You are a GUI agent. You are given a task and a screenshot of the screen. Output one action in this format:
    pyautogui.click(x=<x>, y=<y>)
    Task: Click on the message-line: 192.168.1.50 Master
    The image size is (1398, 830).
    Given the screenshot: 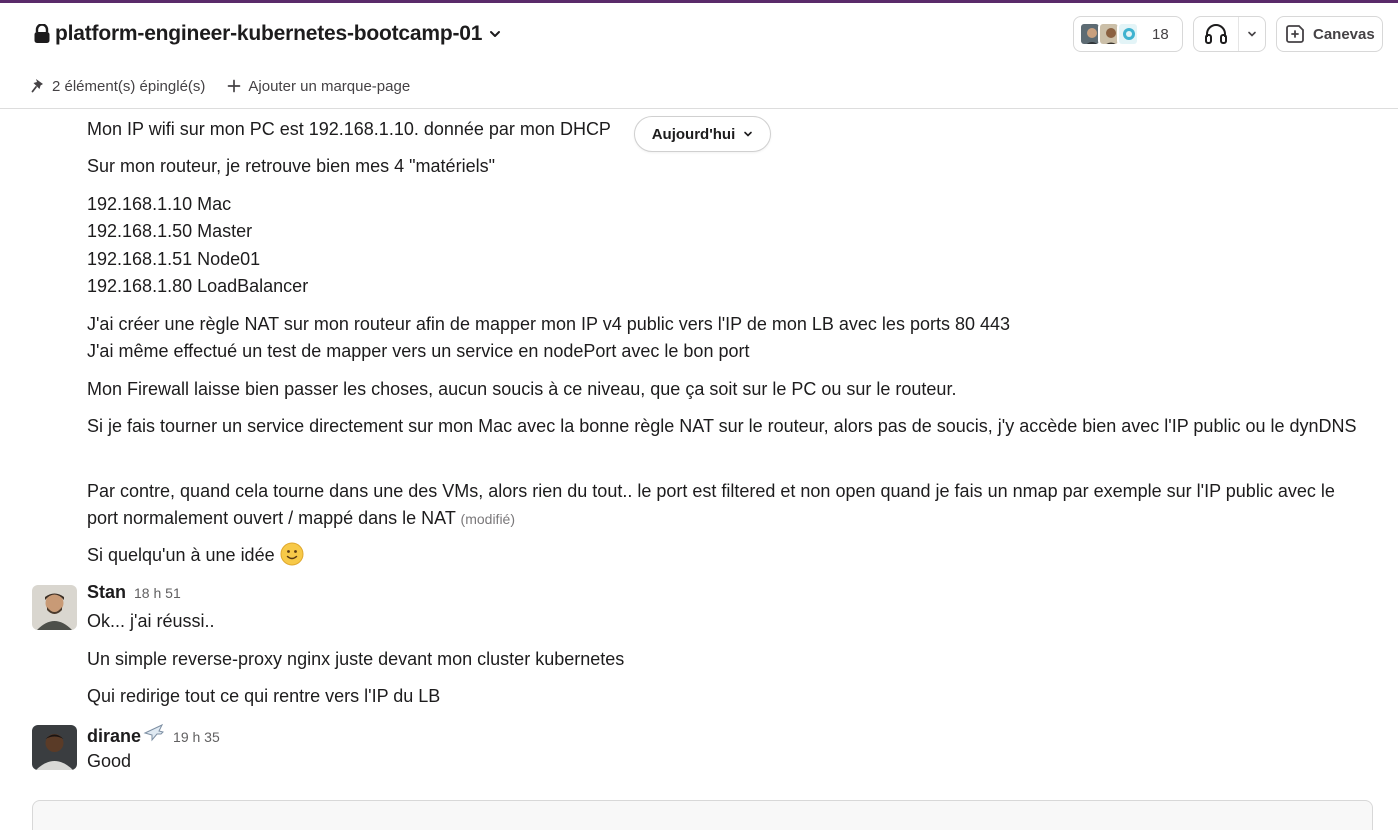 What is the action you would take?
    pyautogui.click(x=170, y=231)
    